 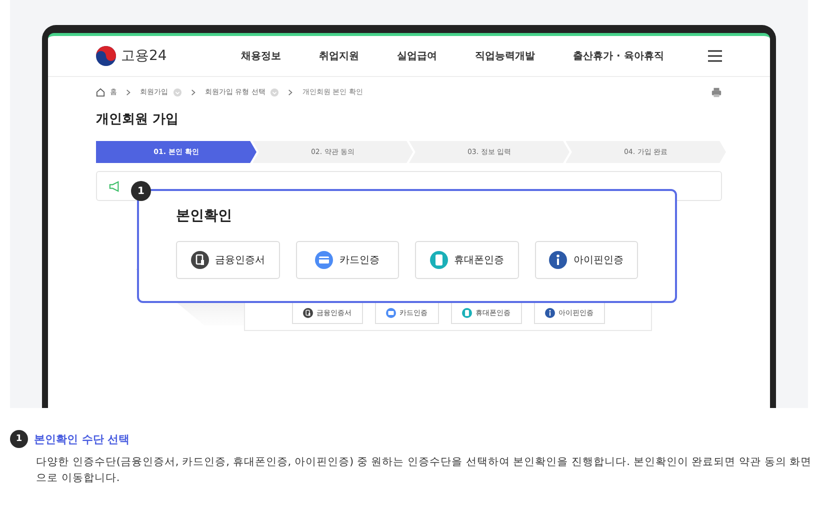 What do you see at coordinates (114, 186) in the screenshot?
I see `megaphone-icon` at bounding box center [114, 186].